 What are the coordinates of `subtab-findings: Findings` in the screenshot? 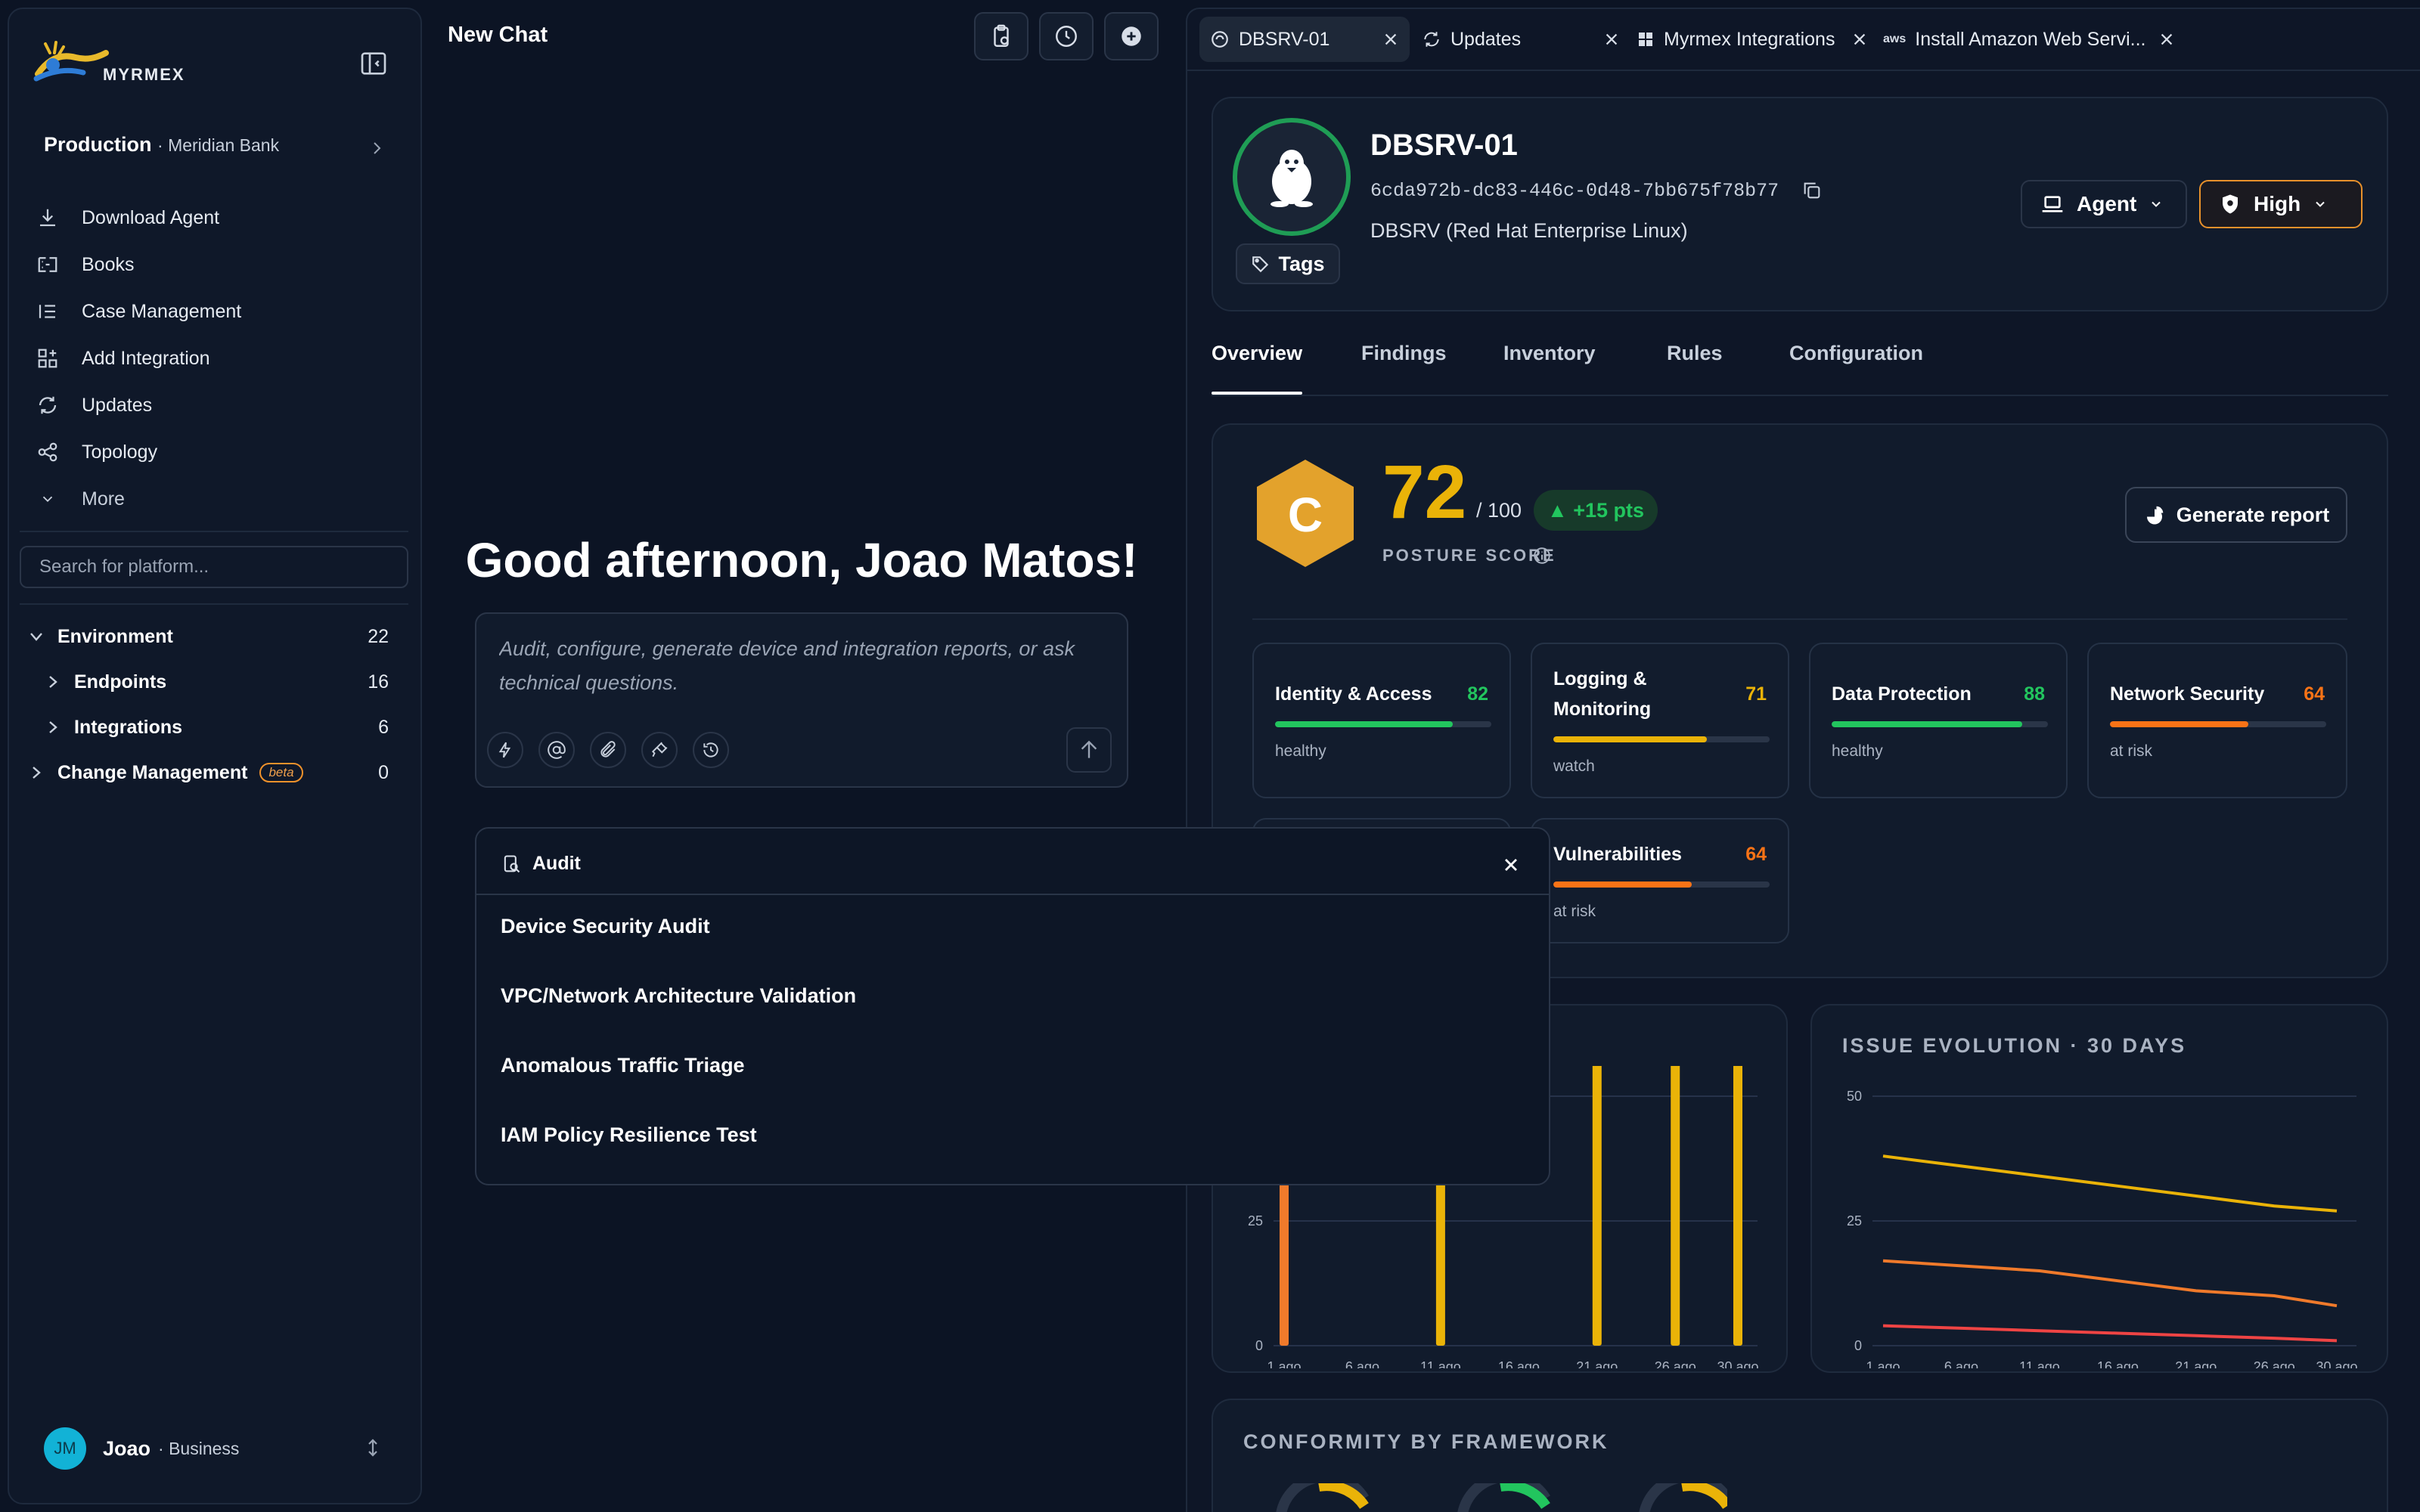 It's located at (1403, 353).